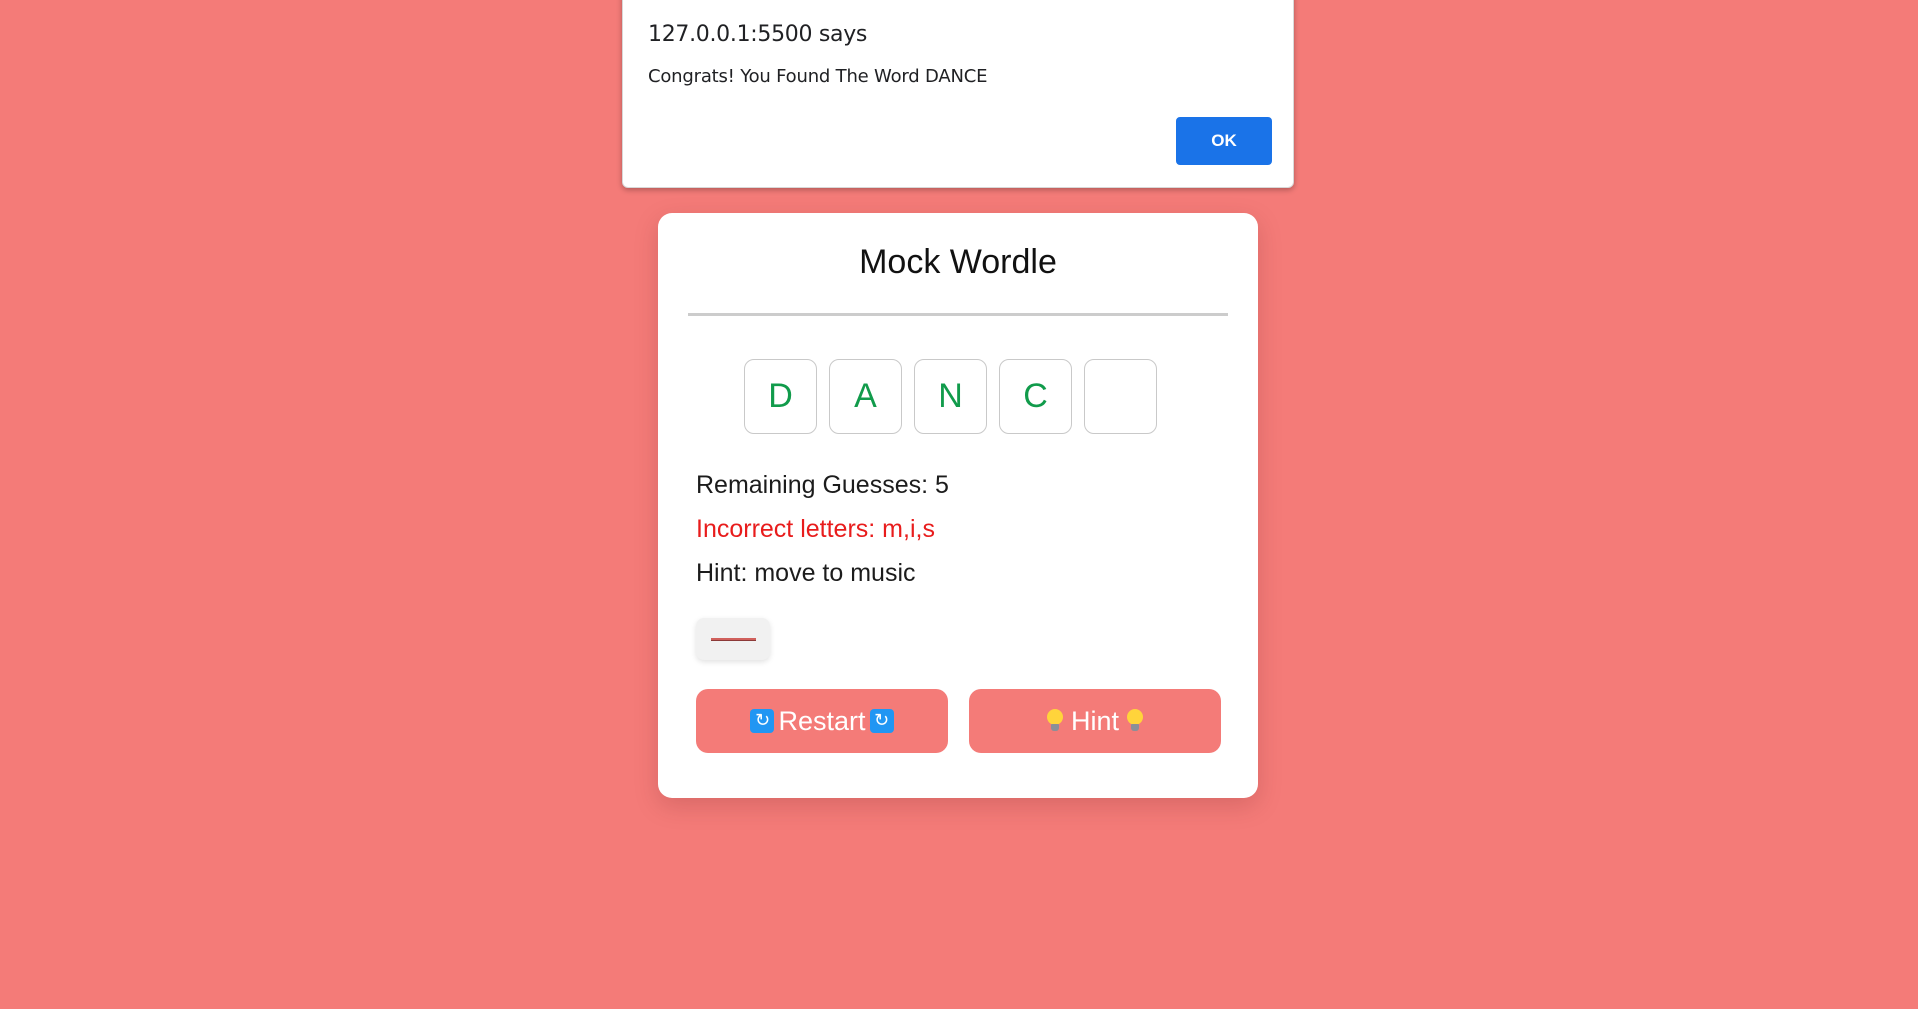  What do you see at coordinates (780, 396) in the screenshot?
I see `letter-tile: D` at bounding box center [780, 396].